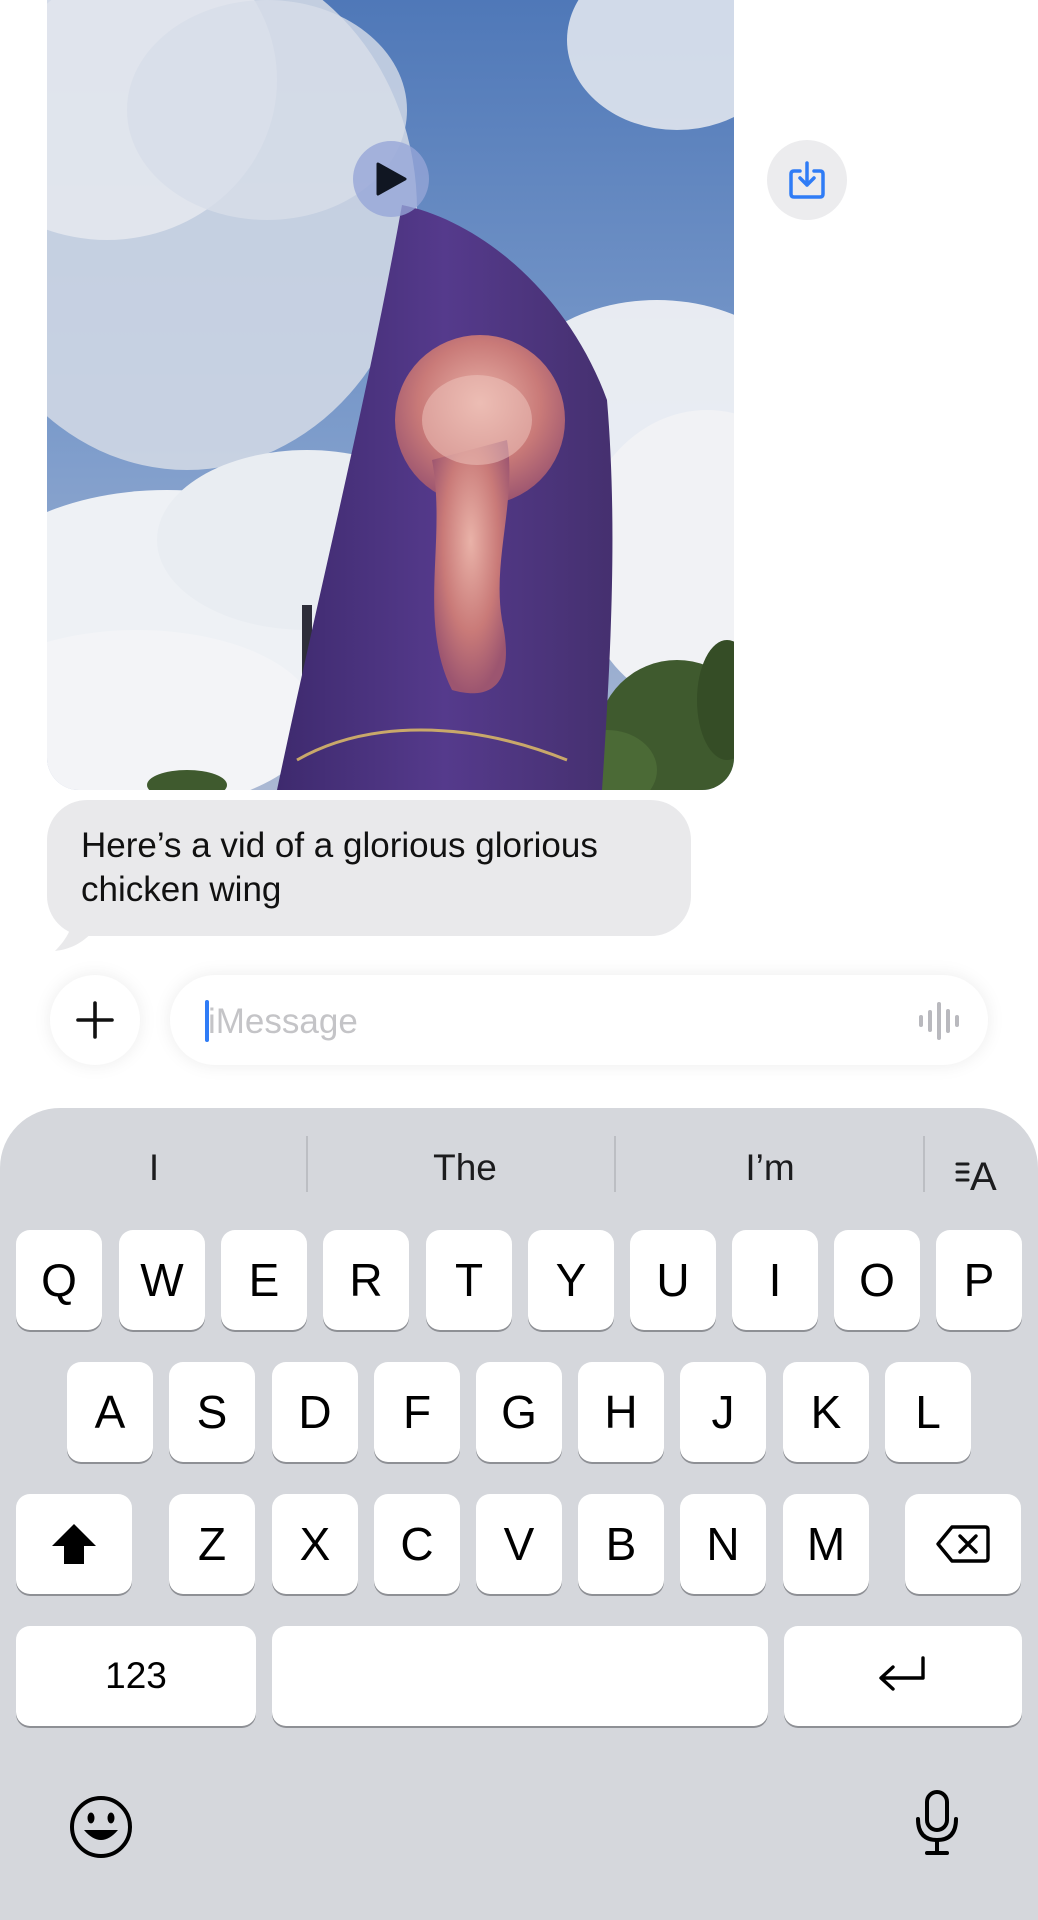 The width and height of the screenshot is (1038, 1920). What do you see at coordinates (723, 1544) in the screenshot?
I see `key-n: N` at bounding box center [723, 1544].